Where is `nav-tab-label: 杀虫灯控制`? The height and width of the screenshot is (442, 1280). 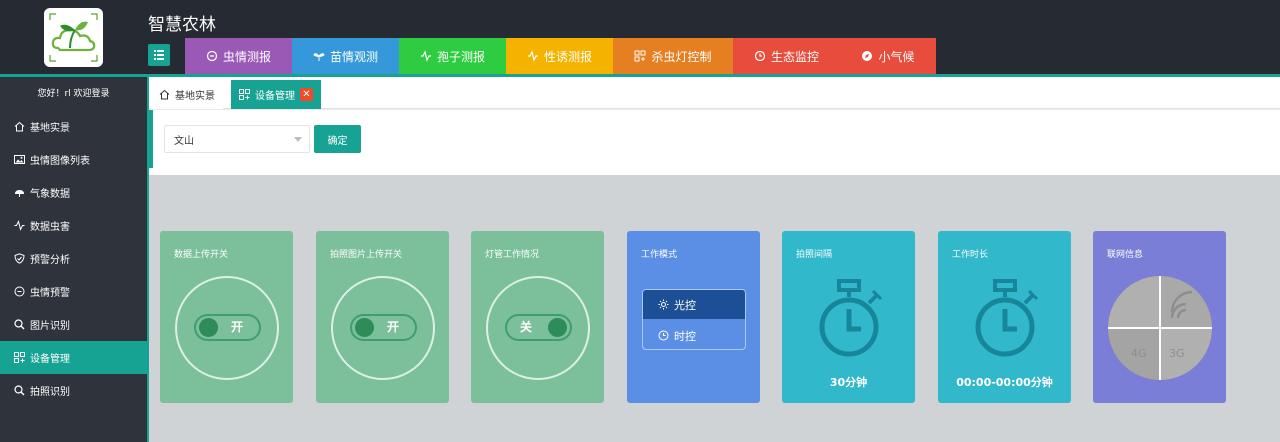
nav-tab-label: 杀虫灯控制 is located at coordinates (681, 56).